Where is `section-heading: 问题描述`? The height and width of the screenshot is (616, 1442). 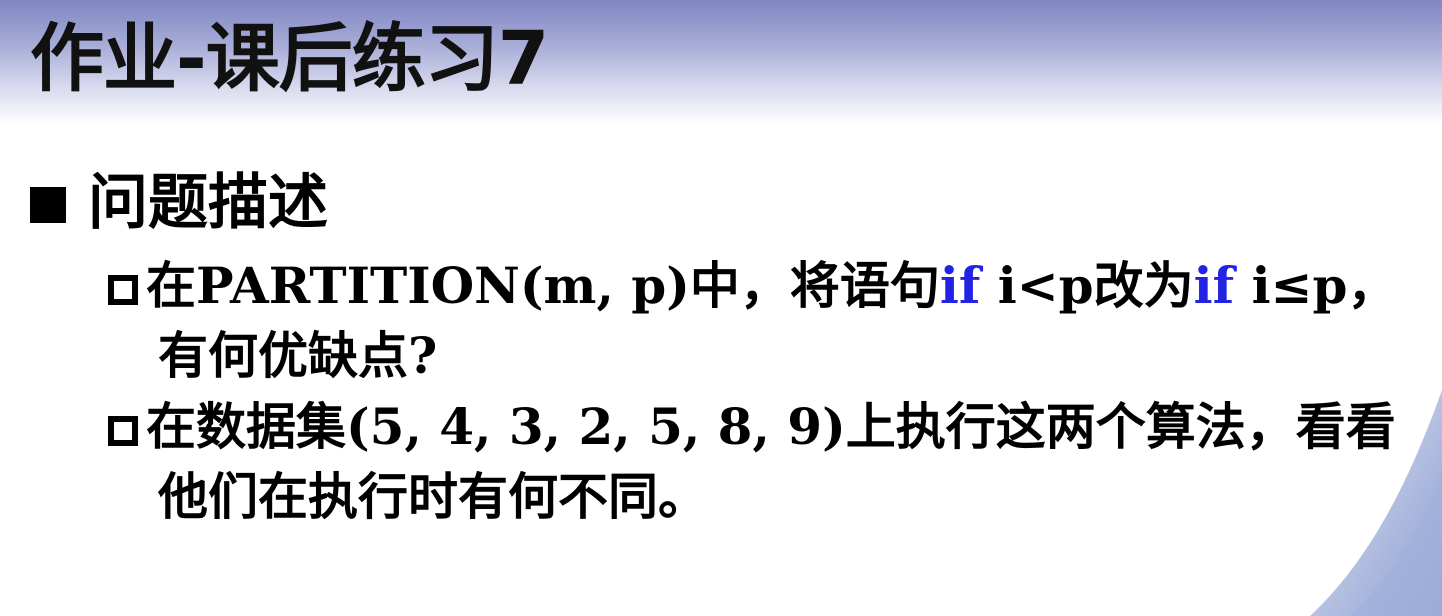
section-heading: 问题描述 is located at coordinates (208, 203).